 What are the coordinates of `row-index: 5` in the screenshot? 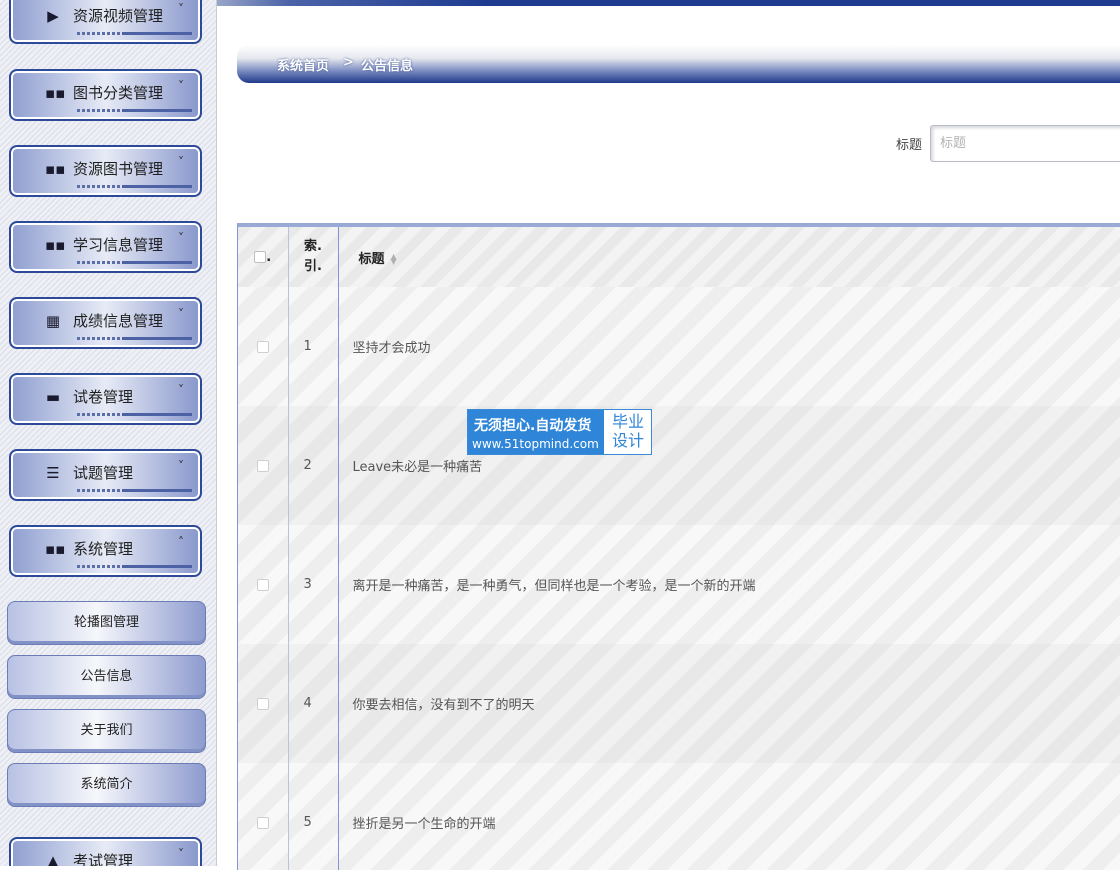 It's located at (313, 816).